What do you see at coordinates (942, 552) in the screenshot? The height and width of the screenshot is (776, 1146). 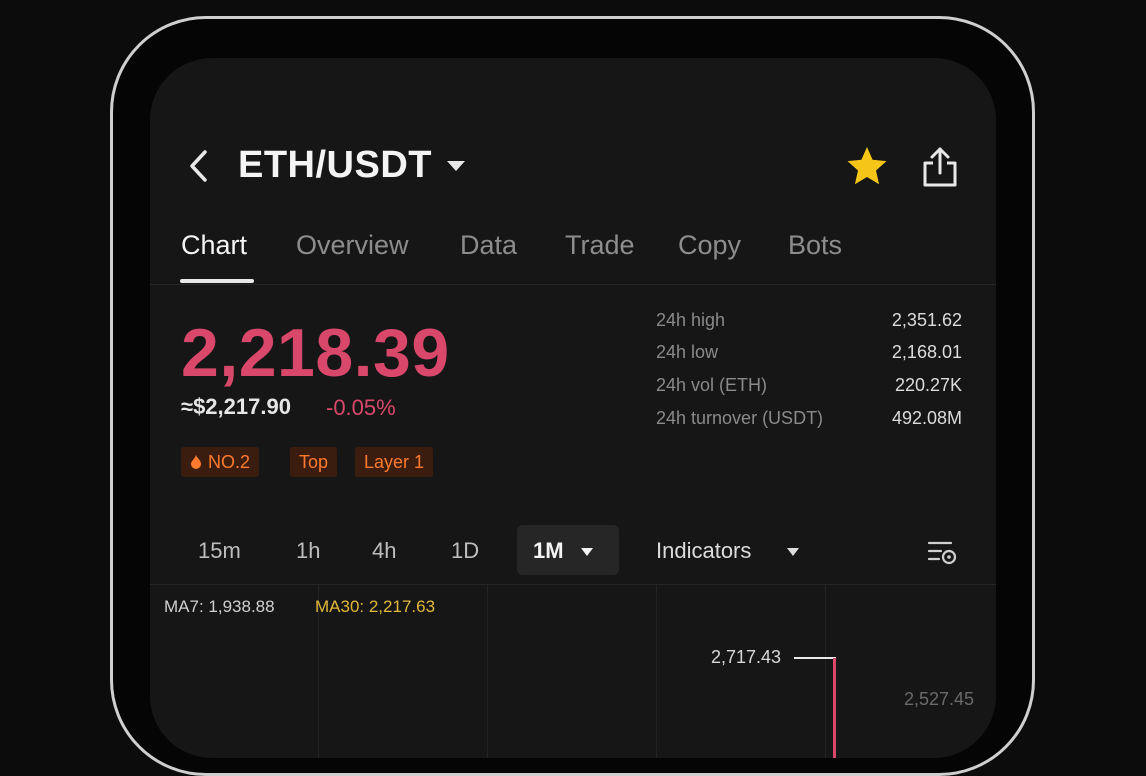 I see `chart-settings-icon` at bounding box center [942, 552].